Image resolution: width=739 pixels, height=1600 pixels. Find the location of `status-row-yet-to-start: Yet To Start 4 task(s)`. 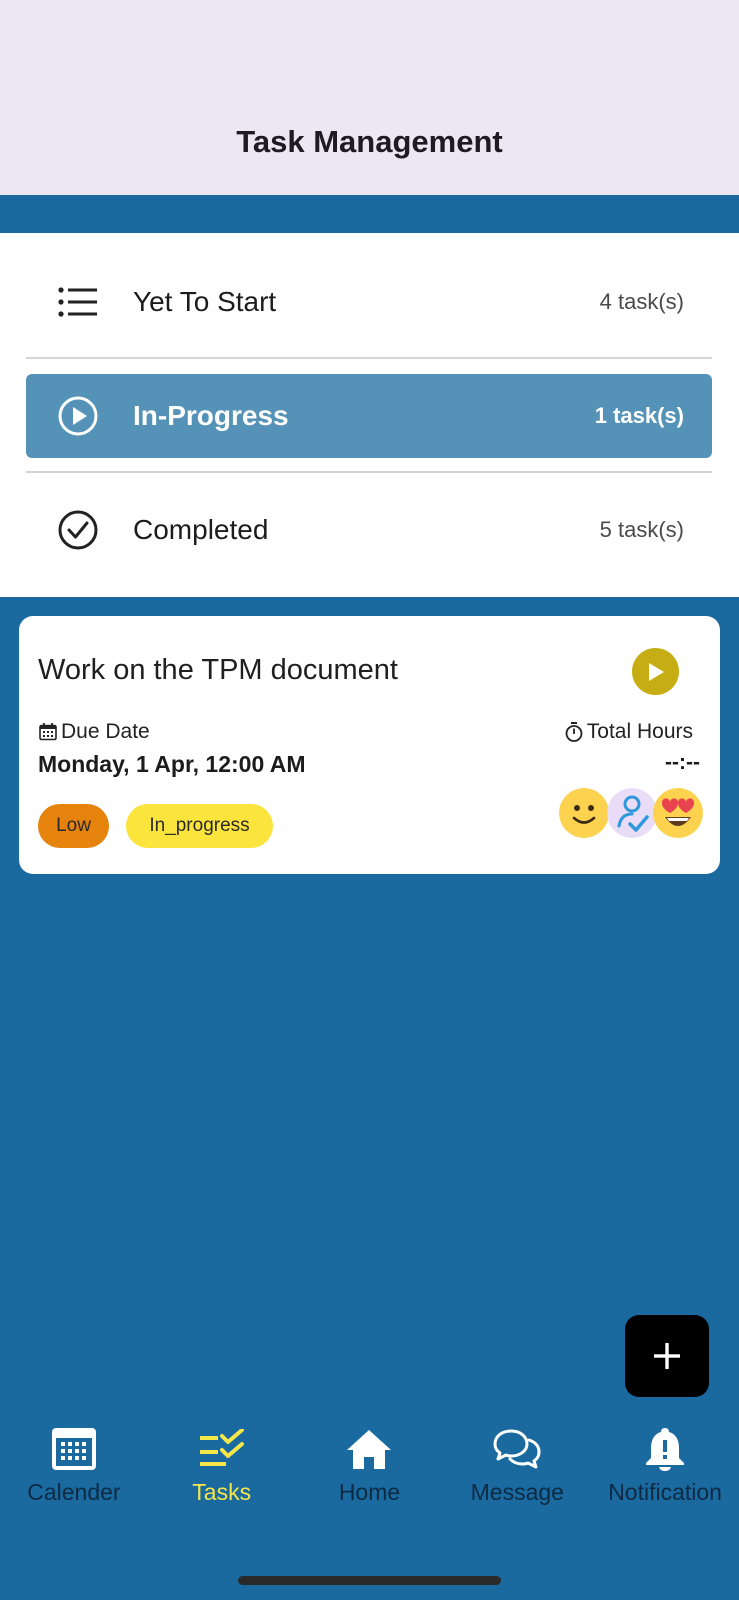

status-row-yet-to-start: Yet To Start 4 task(s) is located at coordinates (369, 302).